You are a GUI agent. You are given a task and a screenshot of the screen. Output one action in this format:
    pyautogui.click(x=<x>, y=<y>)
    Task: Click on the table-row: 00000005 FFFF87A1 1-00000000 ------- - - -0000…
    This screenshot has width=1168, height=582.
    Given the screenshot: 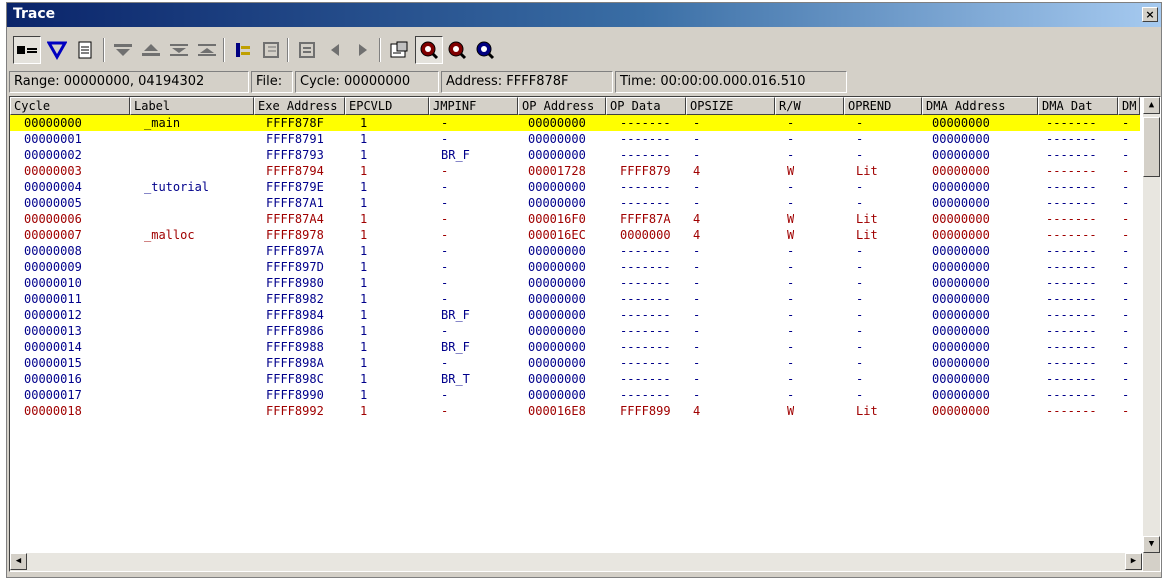 What is the action you would take?
    pyautogui.click(x=575, y=203)
    